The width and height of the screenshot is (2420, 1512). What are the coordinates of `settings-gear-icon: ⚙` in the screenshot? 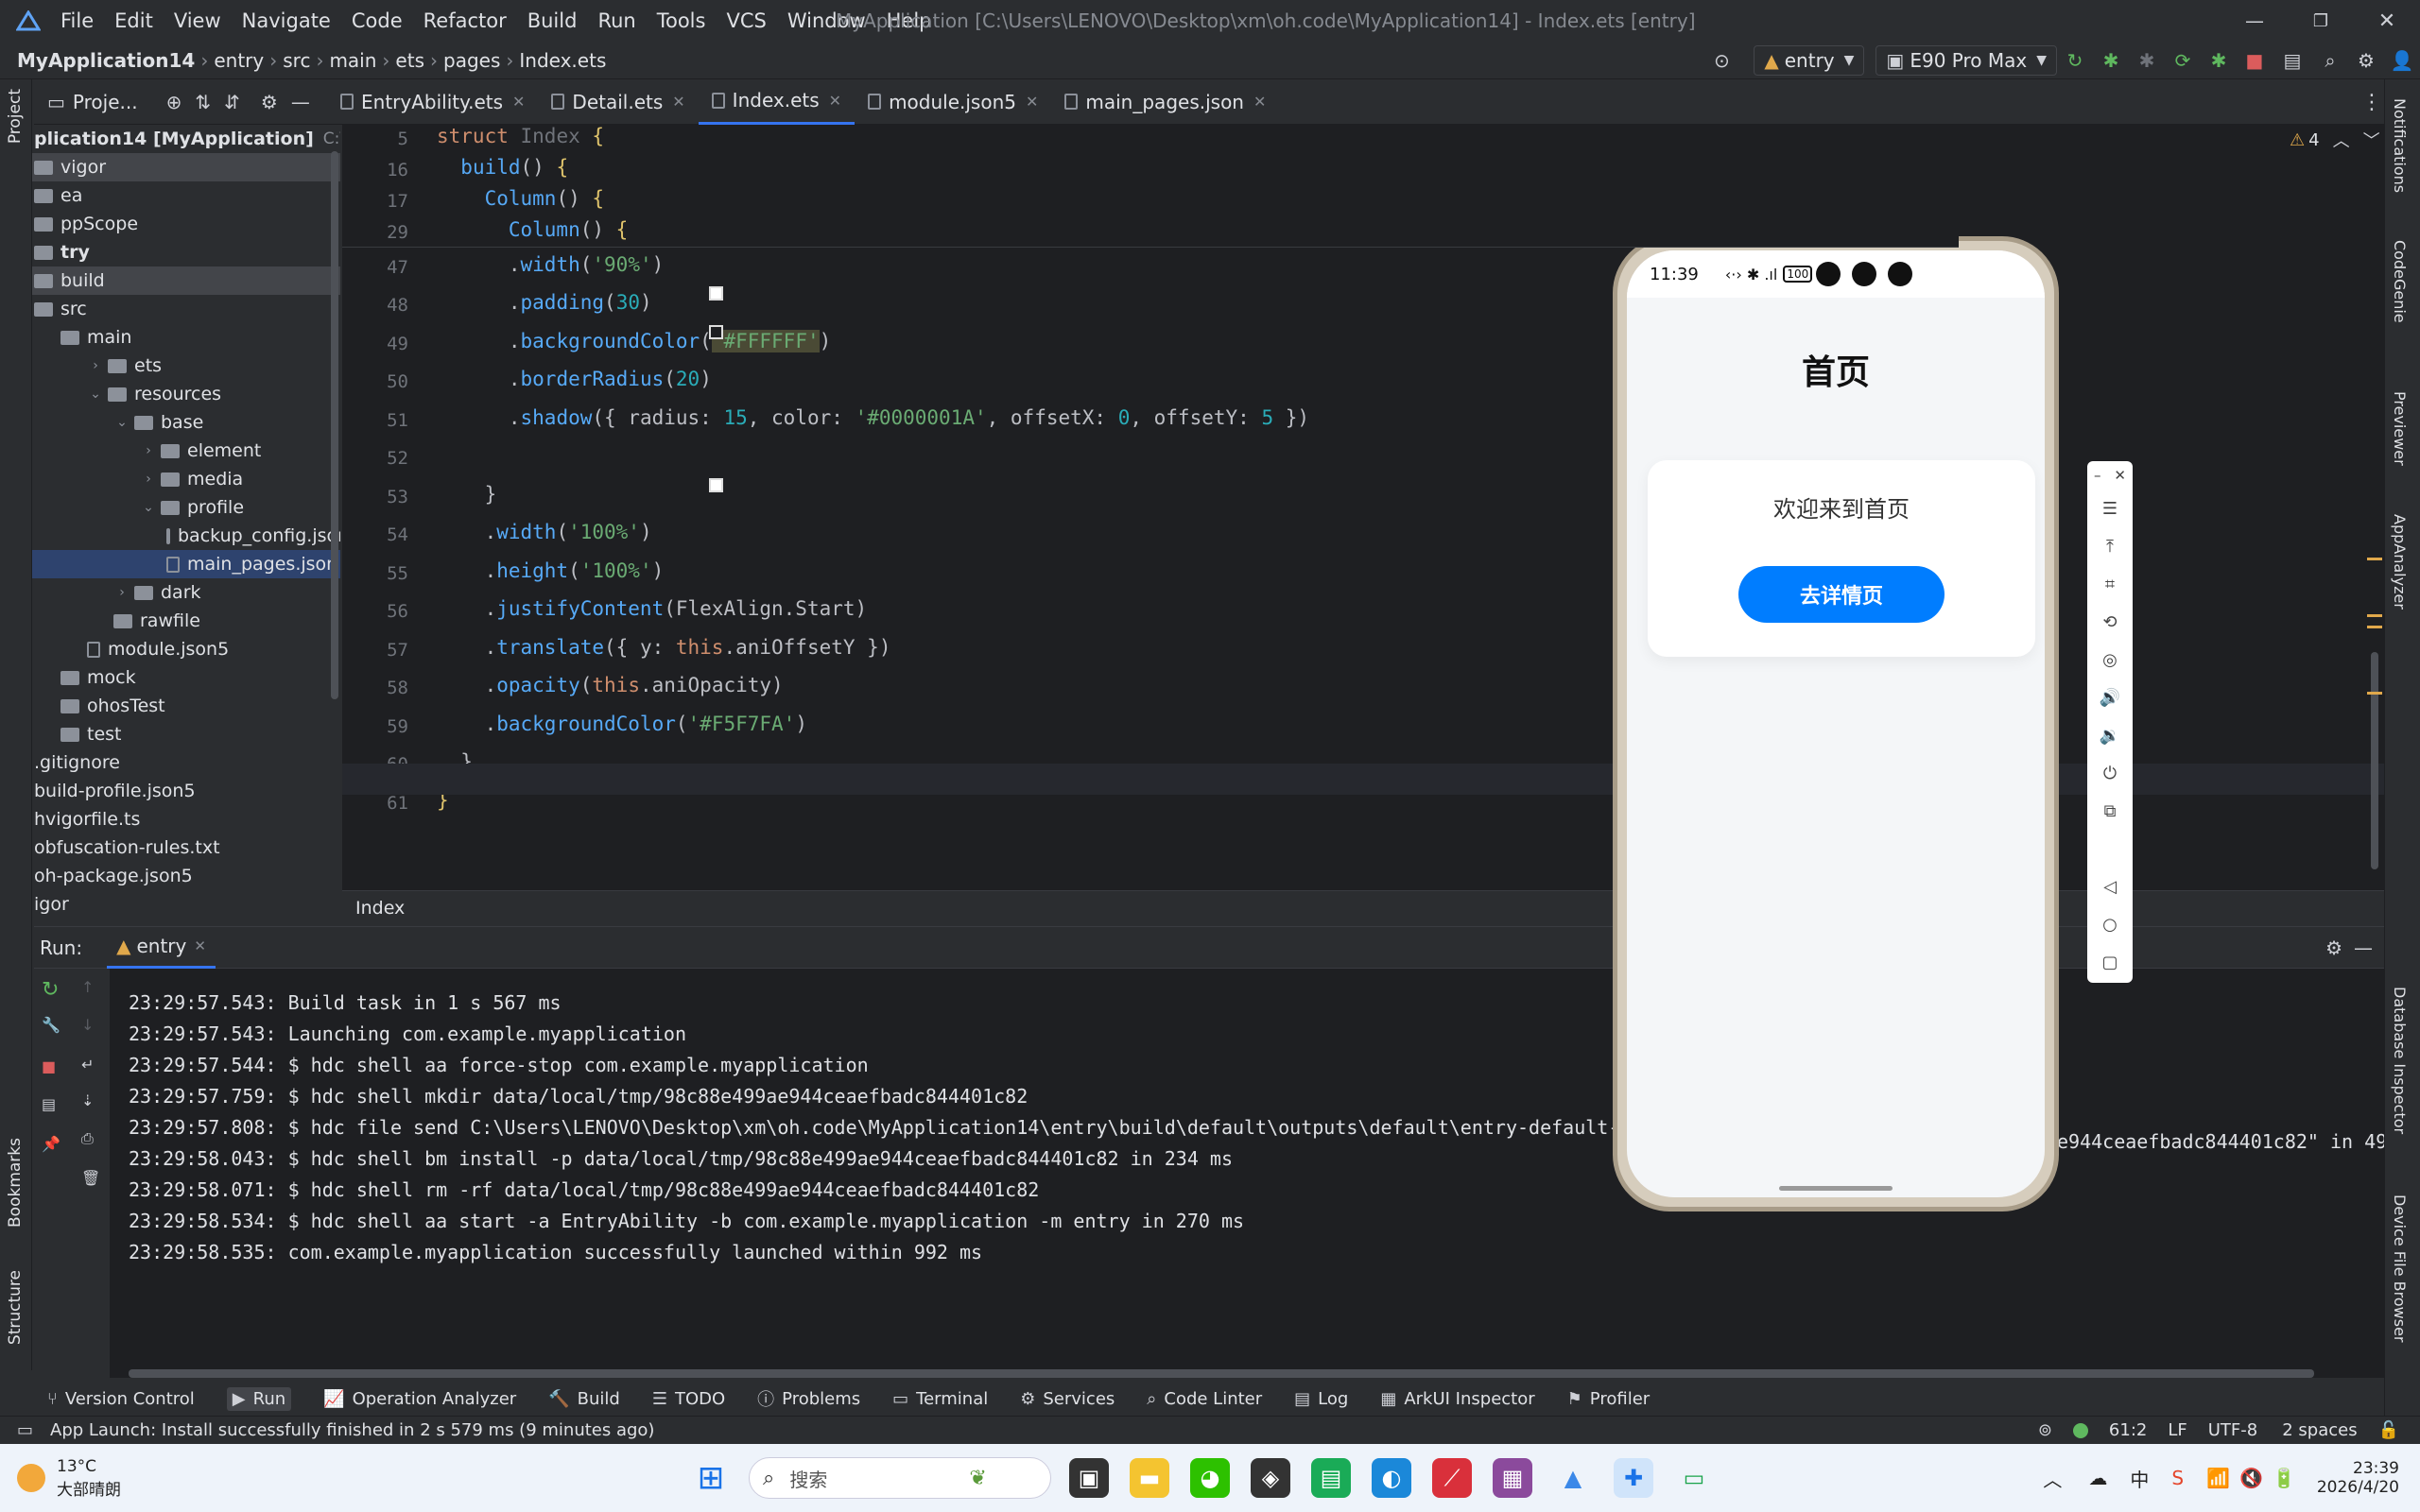 It's located at (2366, 60).